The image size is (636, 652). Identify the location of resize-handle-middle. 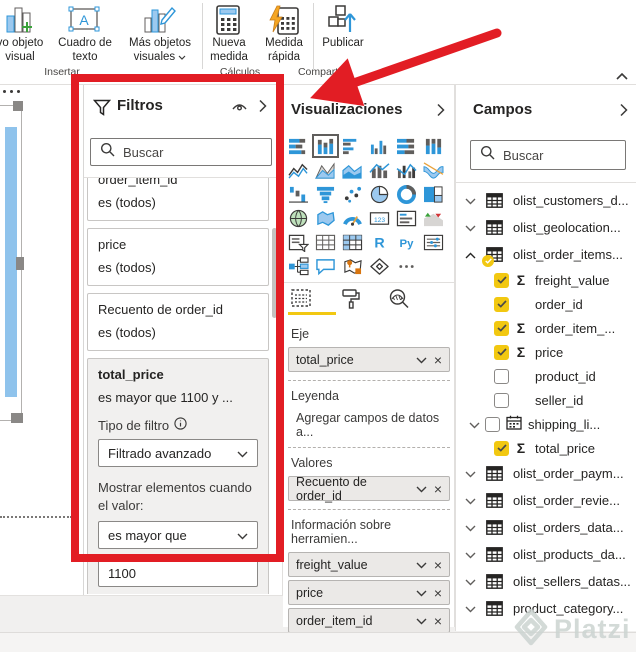
(20, 263).